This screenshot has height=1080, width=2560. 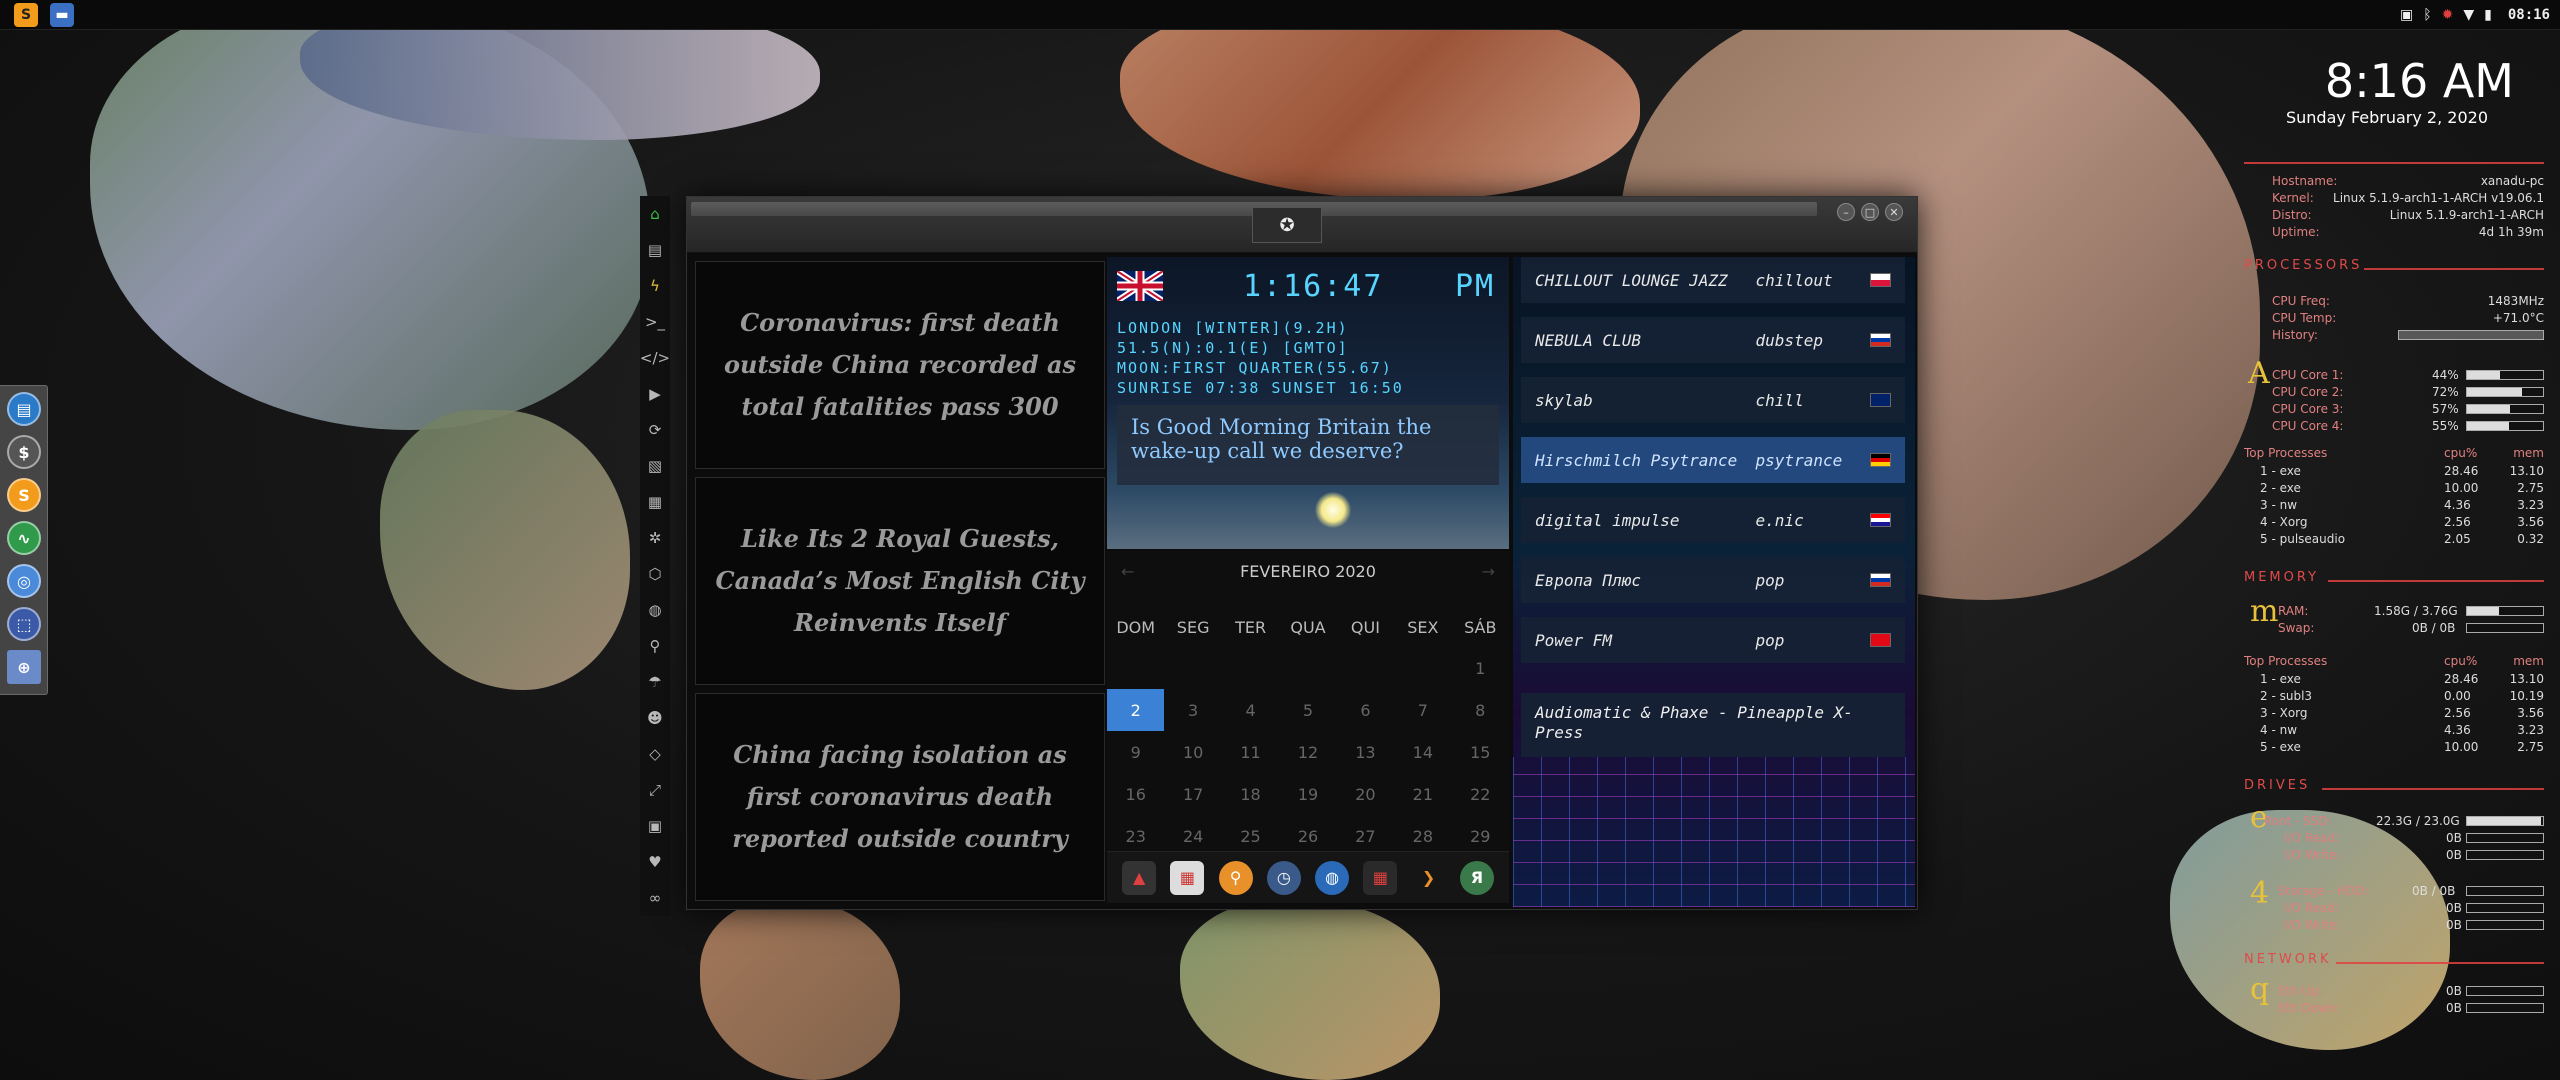 What do you see at coordinates (2488, 15) in the screenshot?
I see `battery-icon: ▮` at bounding box center [2488, 15].